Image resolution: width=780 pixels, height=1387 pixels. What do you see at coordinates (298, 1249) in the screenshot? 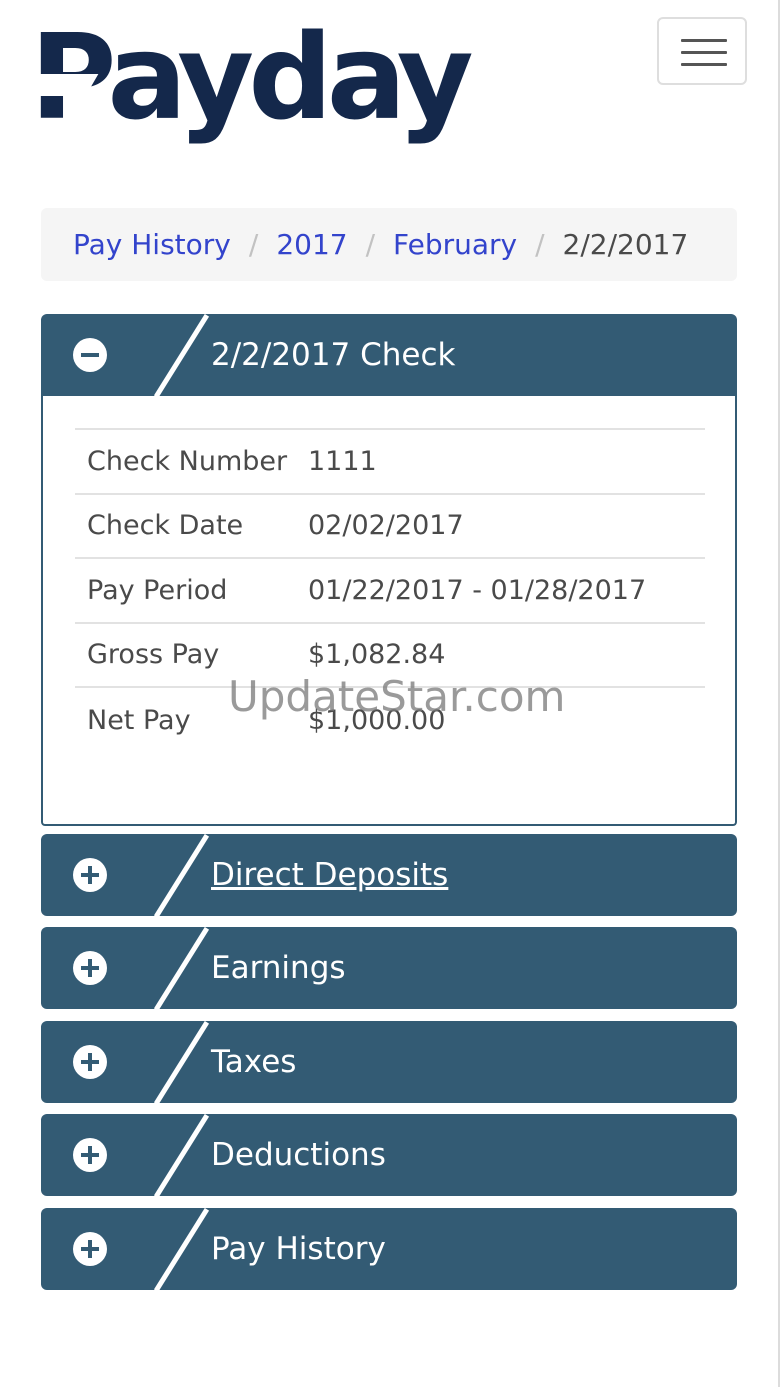
I see `section-title: Pay History` at bounding box center [298, 1249].